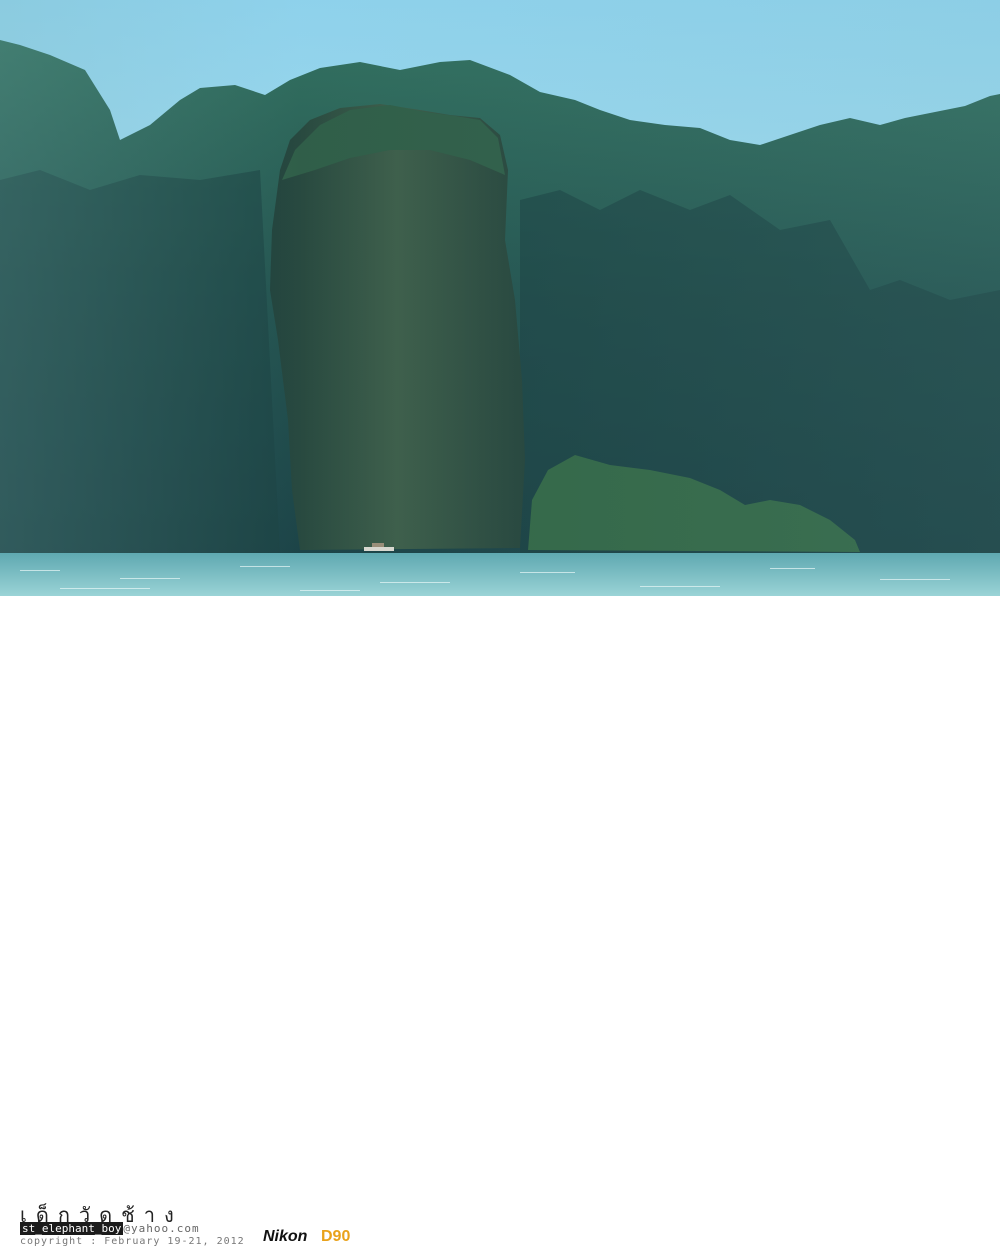 This screenshot has width=1000, height=1247. What do you see at coordinates (285, 1236) in the screenshot?
I see `camera-brand: Nikon` at bounding box center [285, 1236].